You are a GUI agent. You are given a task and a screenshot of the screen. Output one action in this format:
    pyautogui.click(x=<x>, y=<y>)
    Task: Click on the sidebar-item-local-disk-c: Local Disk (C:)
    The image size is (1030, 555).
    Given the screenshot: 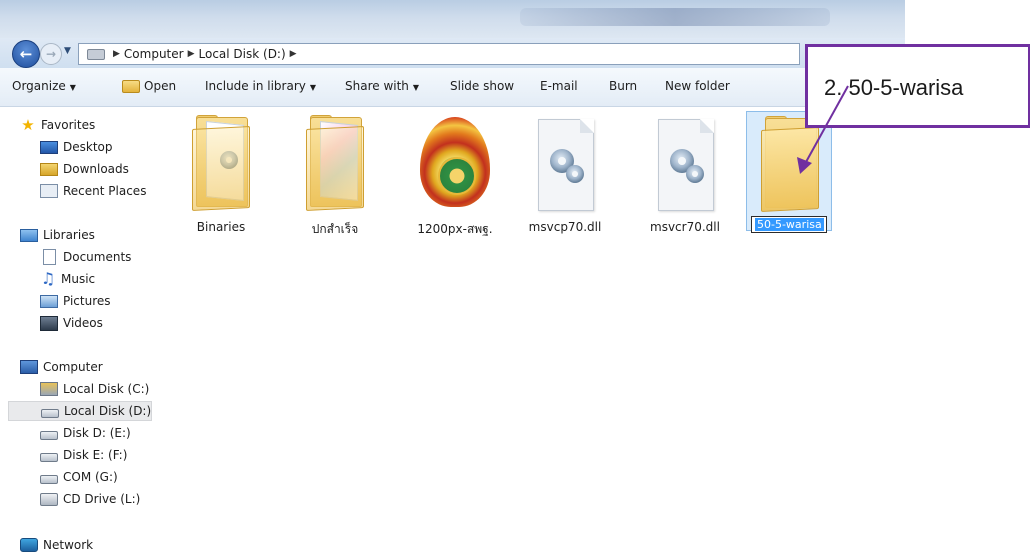 What is the action you would take?
    pyautogui.click(x=94, y=389)
    